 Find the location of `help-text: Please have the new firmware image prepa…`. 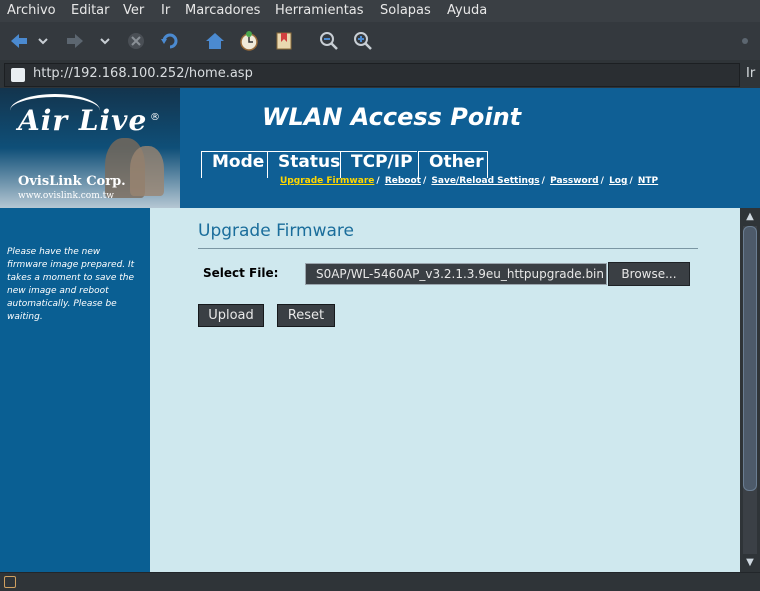

help-text: Please have the new firmware image prepa… is located at coordinates (71, 284).